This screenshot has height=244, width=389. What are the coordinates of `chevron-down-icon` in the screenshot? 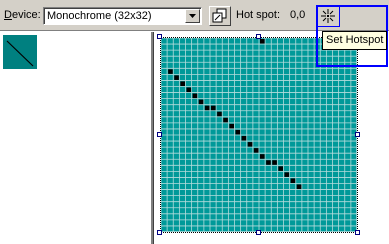 It's located at (192, 16).